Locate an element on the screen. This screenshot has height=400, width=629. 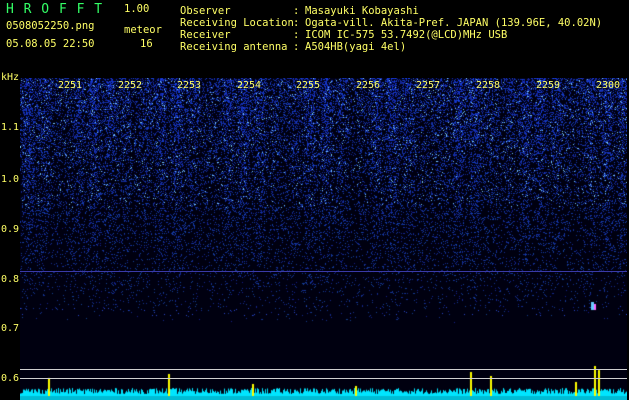
time-tick: 2254 is located at coordinates (249, 85).